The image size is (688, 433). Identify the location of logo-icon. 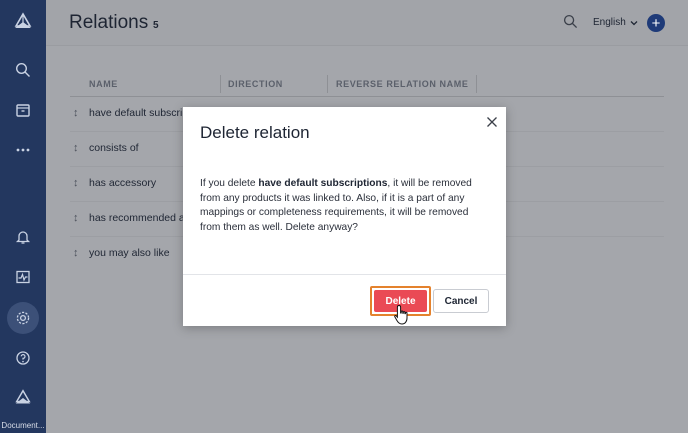
(23, 22).